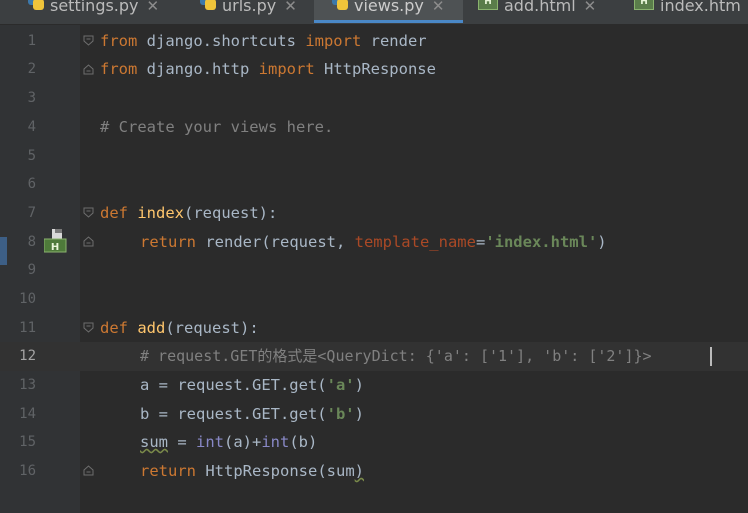 This screenshot has width=748, height=513. What do you see at coordinates (252, 414) in the screenshot?
I see `code-line-14: b = request.GET.get('b')` at bounding box center [252, 414].